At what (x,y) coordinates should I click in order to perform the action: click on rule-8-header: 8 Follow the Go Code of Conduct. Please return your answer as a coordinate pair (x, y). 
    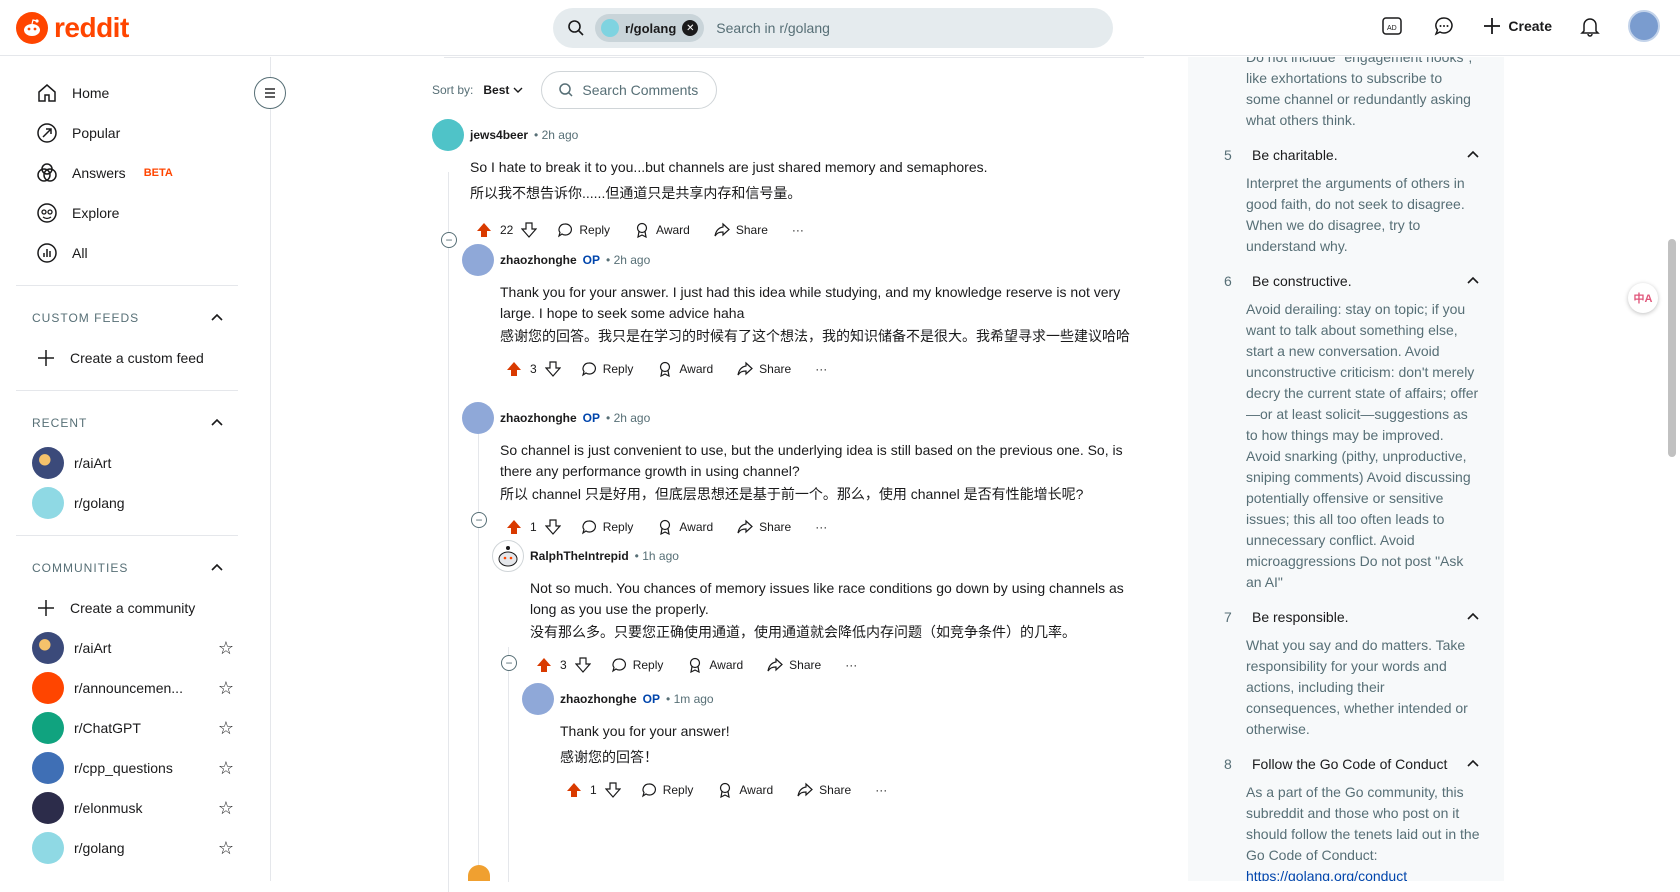
    Looking at the image, I should click on (1346, 764).